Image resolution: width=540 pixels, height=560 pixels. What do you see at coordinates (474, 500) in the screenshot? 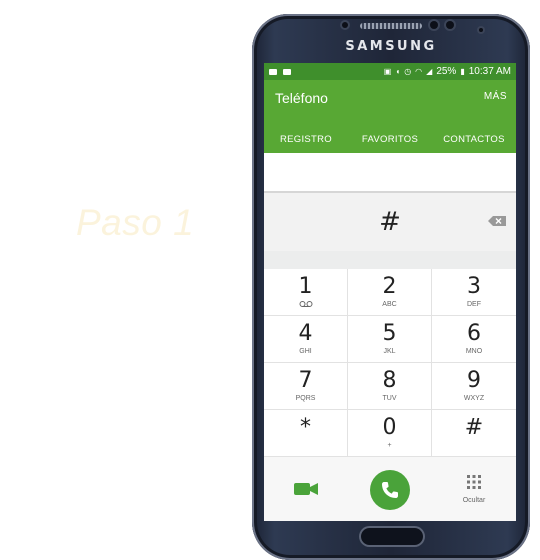
I see `hide-label: Ocultar` at bounding box center [474, 500].